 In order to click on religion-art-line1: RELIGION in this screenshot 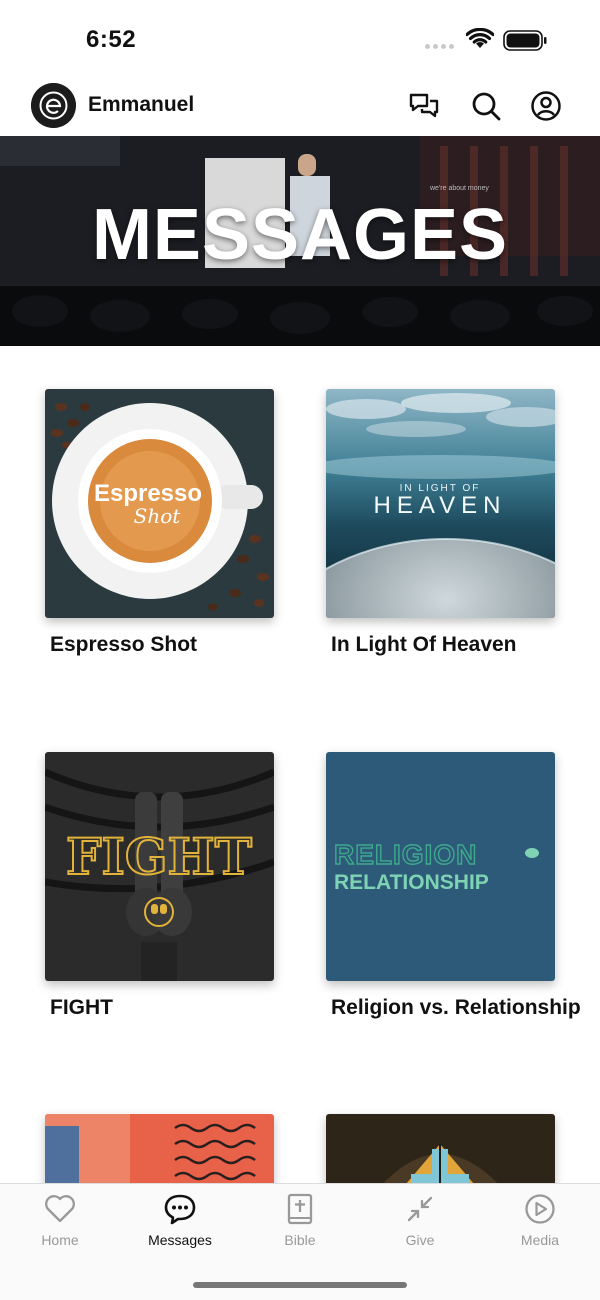, I will do `click(405, 854)`.